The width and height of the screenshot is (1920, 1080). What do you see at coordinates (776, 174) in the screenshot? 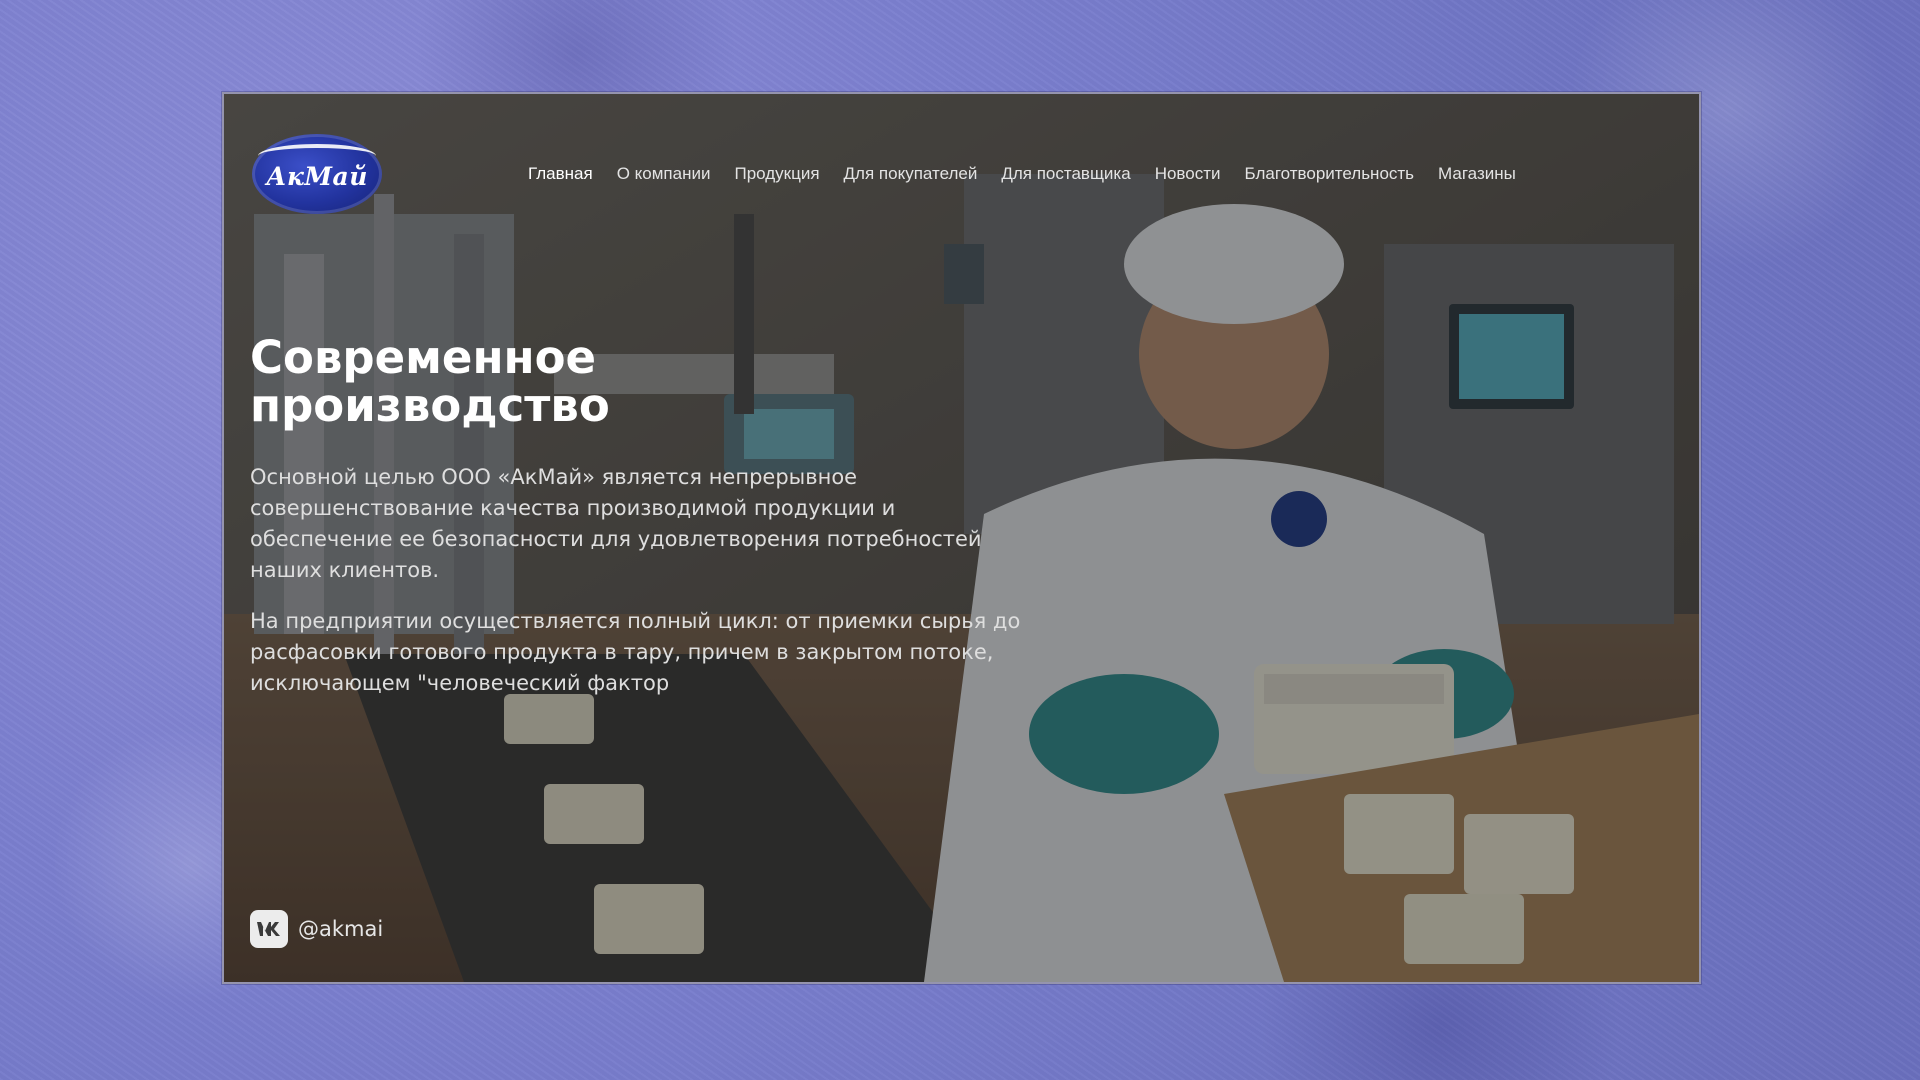
I see `nav-item-products: Продукция` at bounding box center [776, 174].